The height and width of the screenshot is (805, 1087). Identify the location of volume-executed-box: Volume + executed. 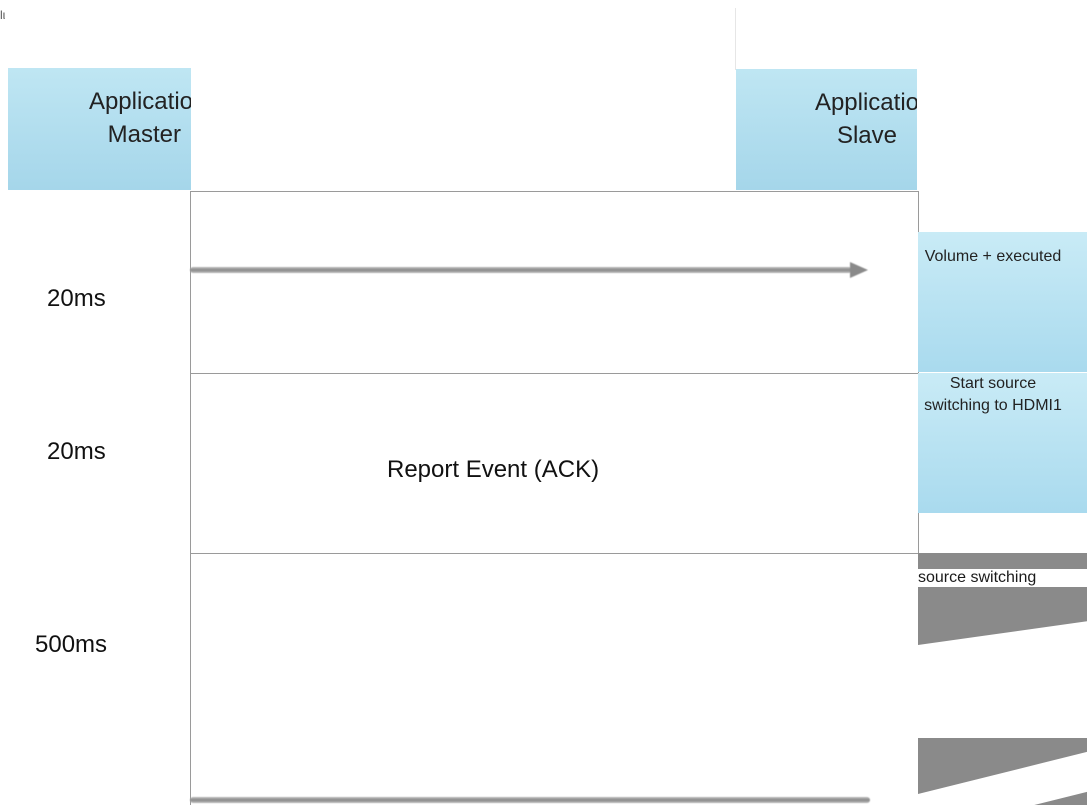
(1002, 302).